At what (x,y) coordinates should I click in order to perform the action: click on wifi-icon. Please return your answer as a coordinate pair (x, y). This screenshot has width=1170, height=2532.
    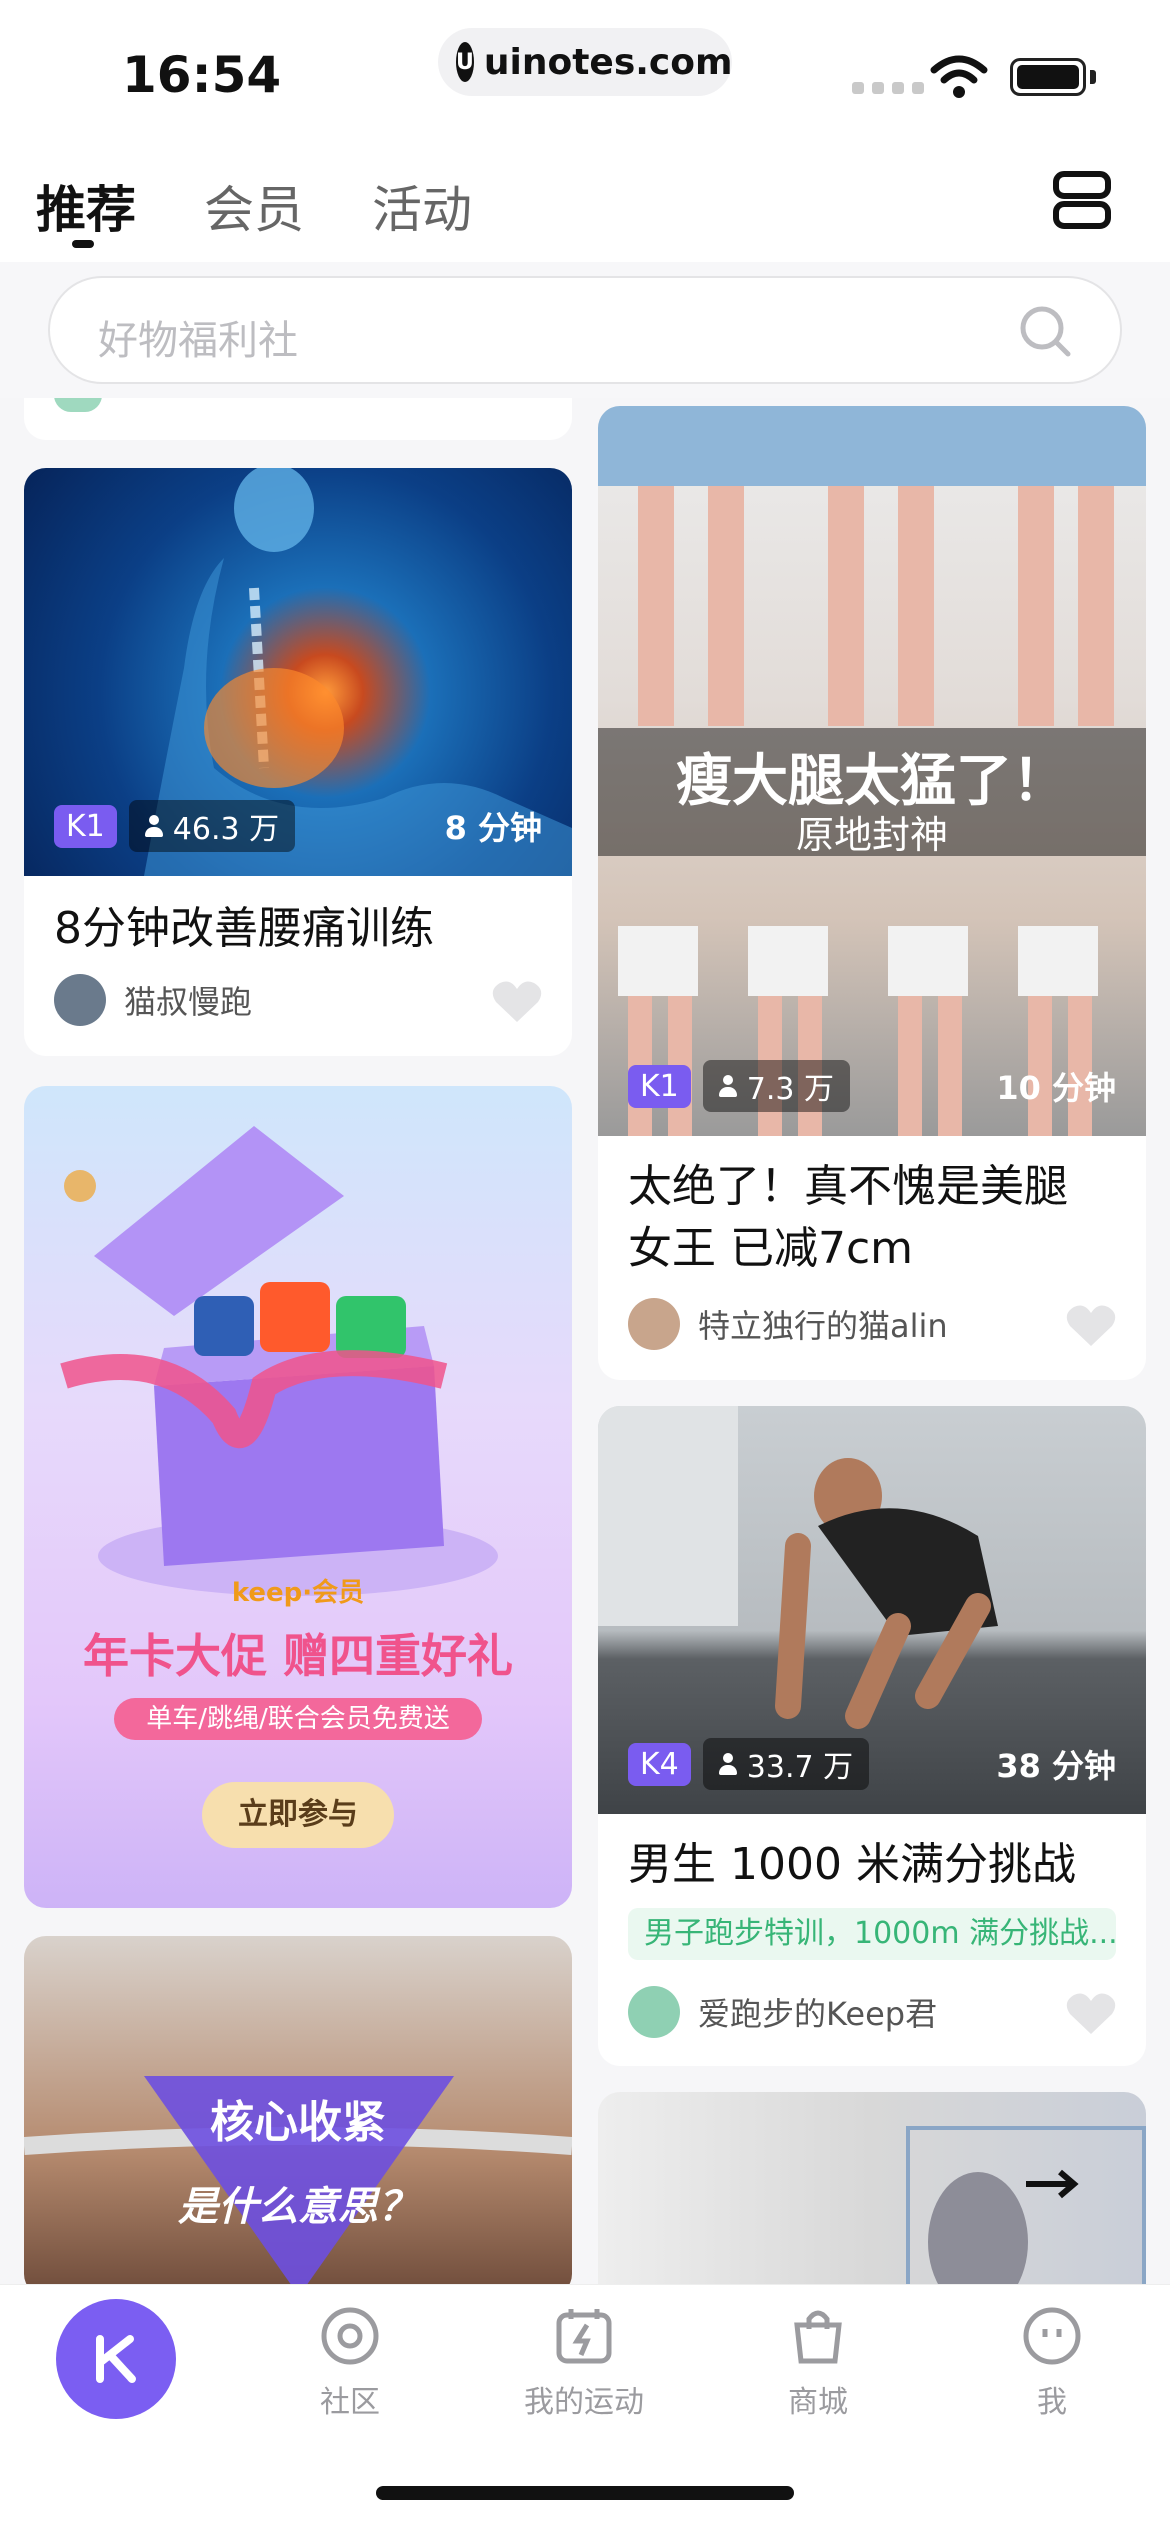
    Looking at the image, I should click on (959, 76).